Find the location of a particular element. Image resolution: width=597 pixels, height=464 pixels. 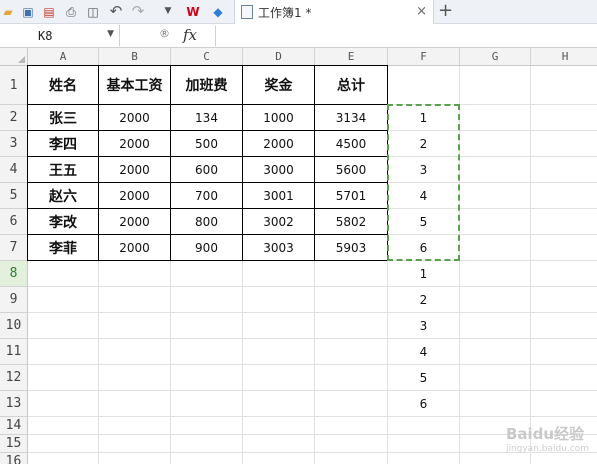

open-folder-icon: ▰ is located at coordinates (8, 11).